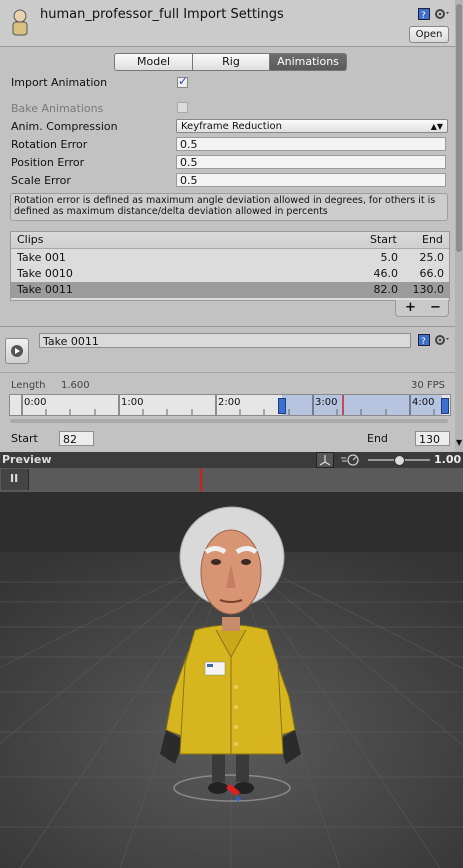  I want to click on speed-value: 1.00, so click(448, 459).